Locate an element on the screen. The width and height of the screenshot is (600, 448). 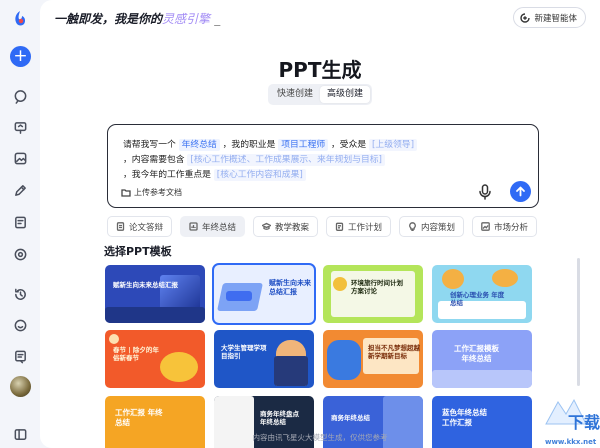
app-logo-icon is located at coordinates (20, 19).